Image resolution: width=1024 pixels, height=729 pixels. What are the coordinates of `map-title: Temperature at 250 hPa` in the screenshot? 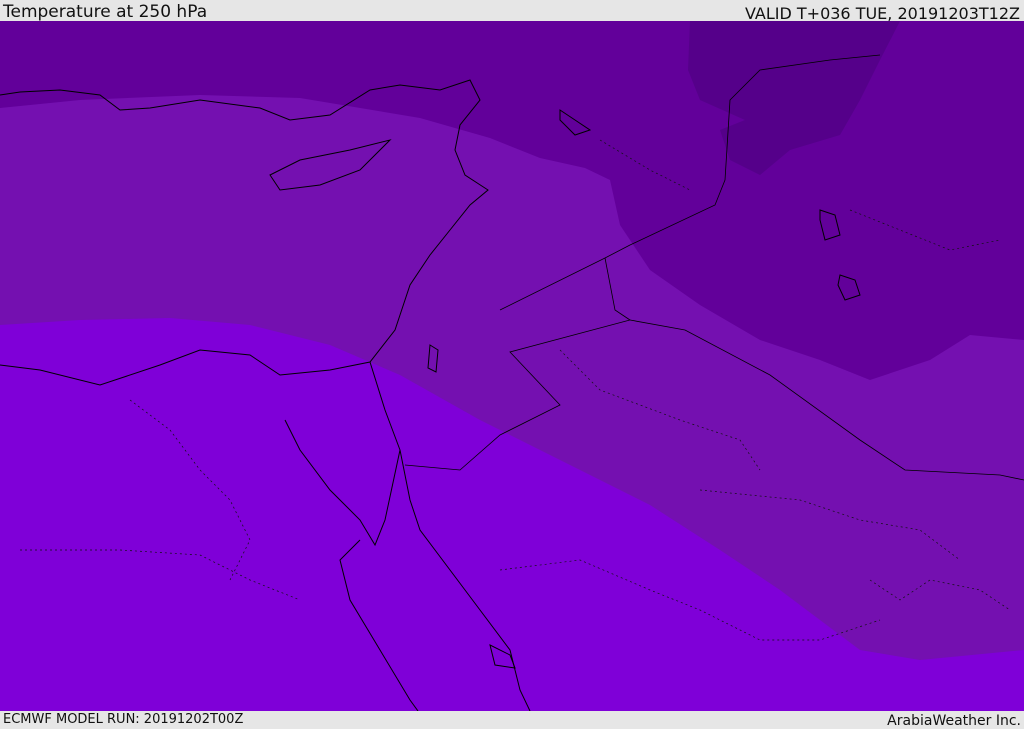 It's located at (105, 12).